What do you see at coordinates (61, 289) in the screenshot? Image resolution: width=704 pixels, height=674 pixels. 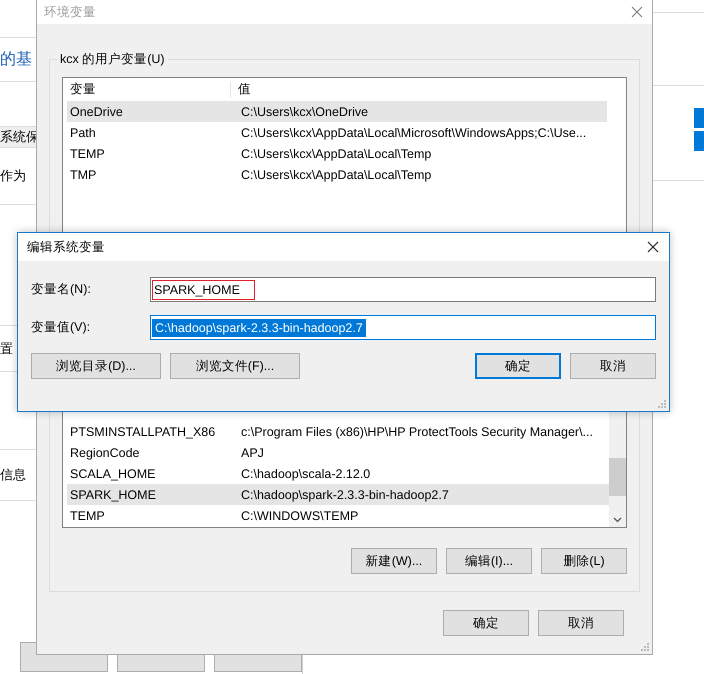 I see `field-label: 变量名(N):` at bounding box center [61, 289].